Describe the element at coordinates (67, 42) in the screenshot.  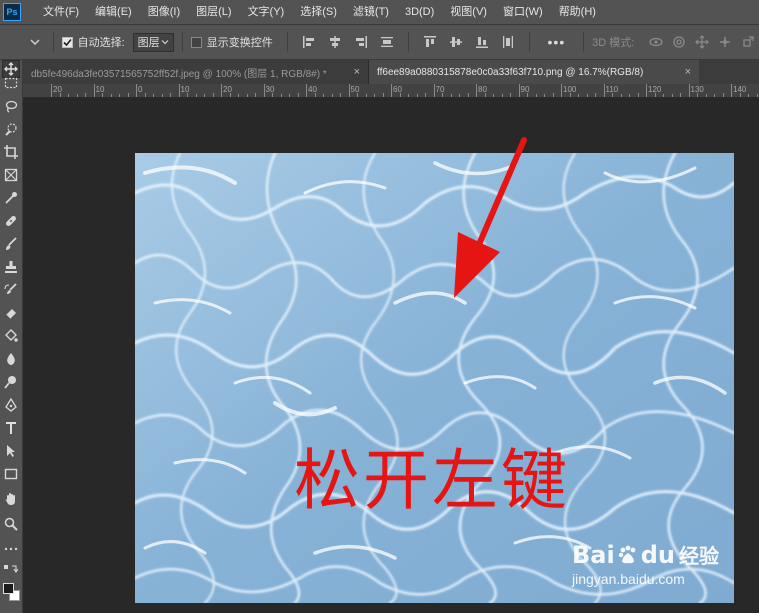
I see `auto-select-checkbox` at that location.